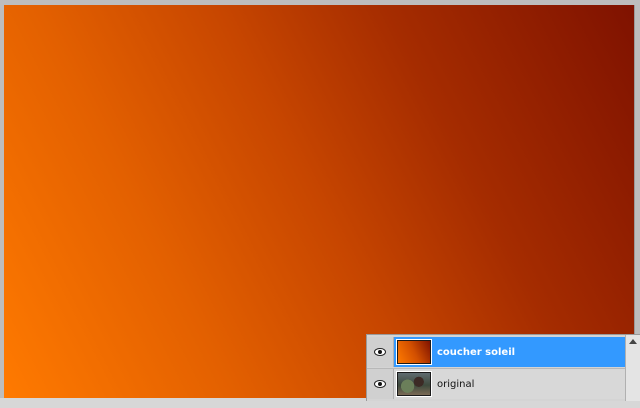 The image size is (640, 408). What do you see at coordinates (476, 352) in the screenshot?
I see `layer-name: coucher soleil` at bounding box center [476, 352].